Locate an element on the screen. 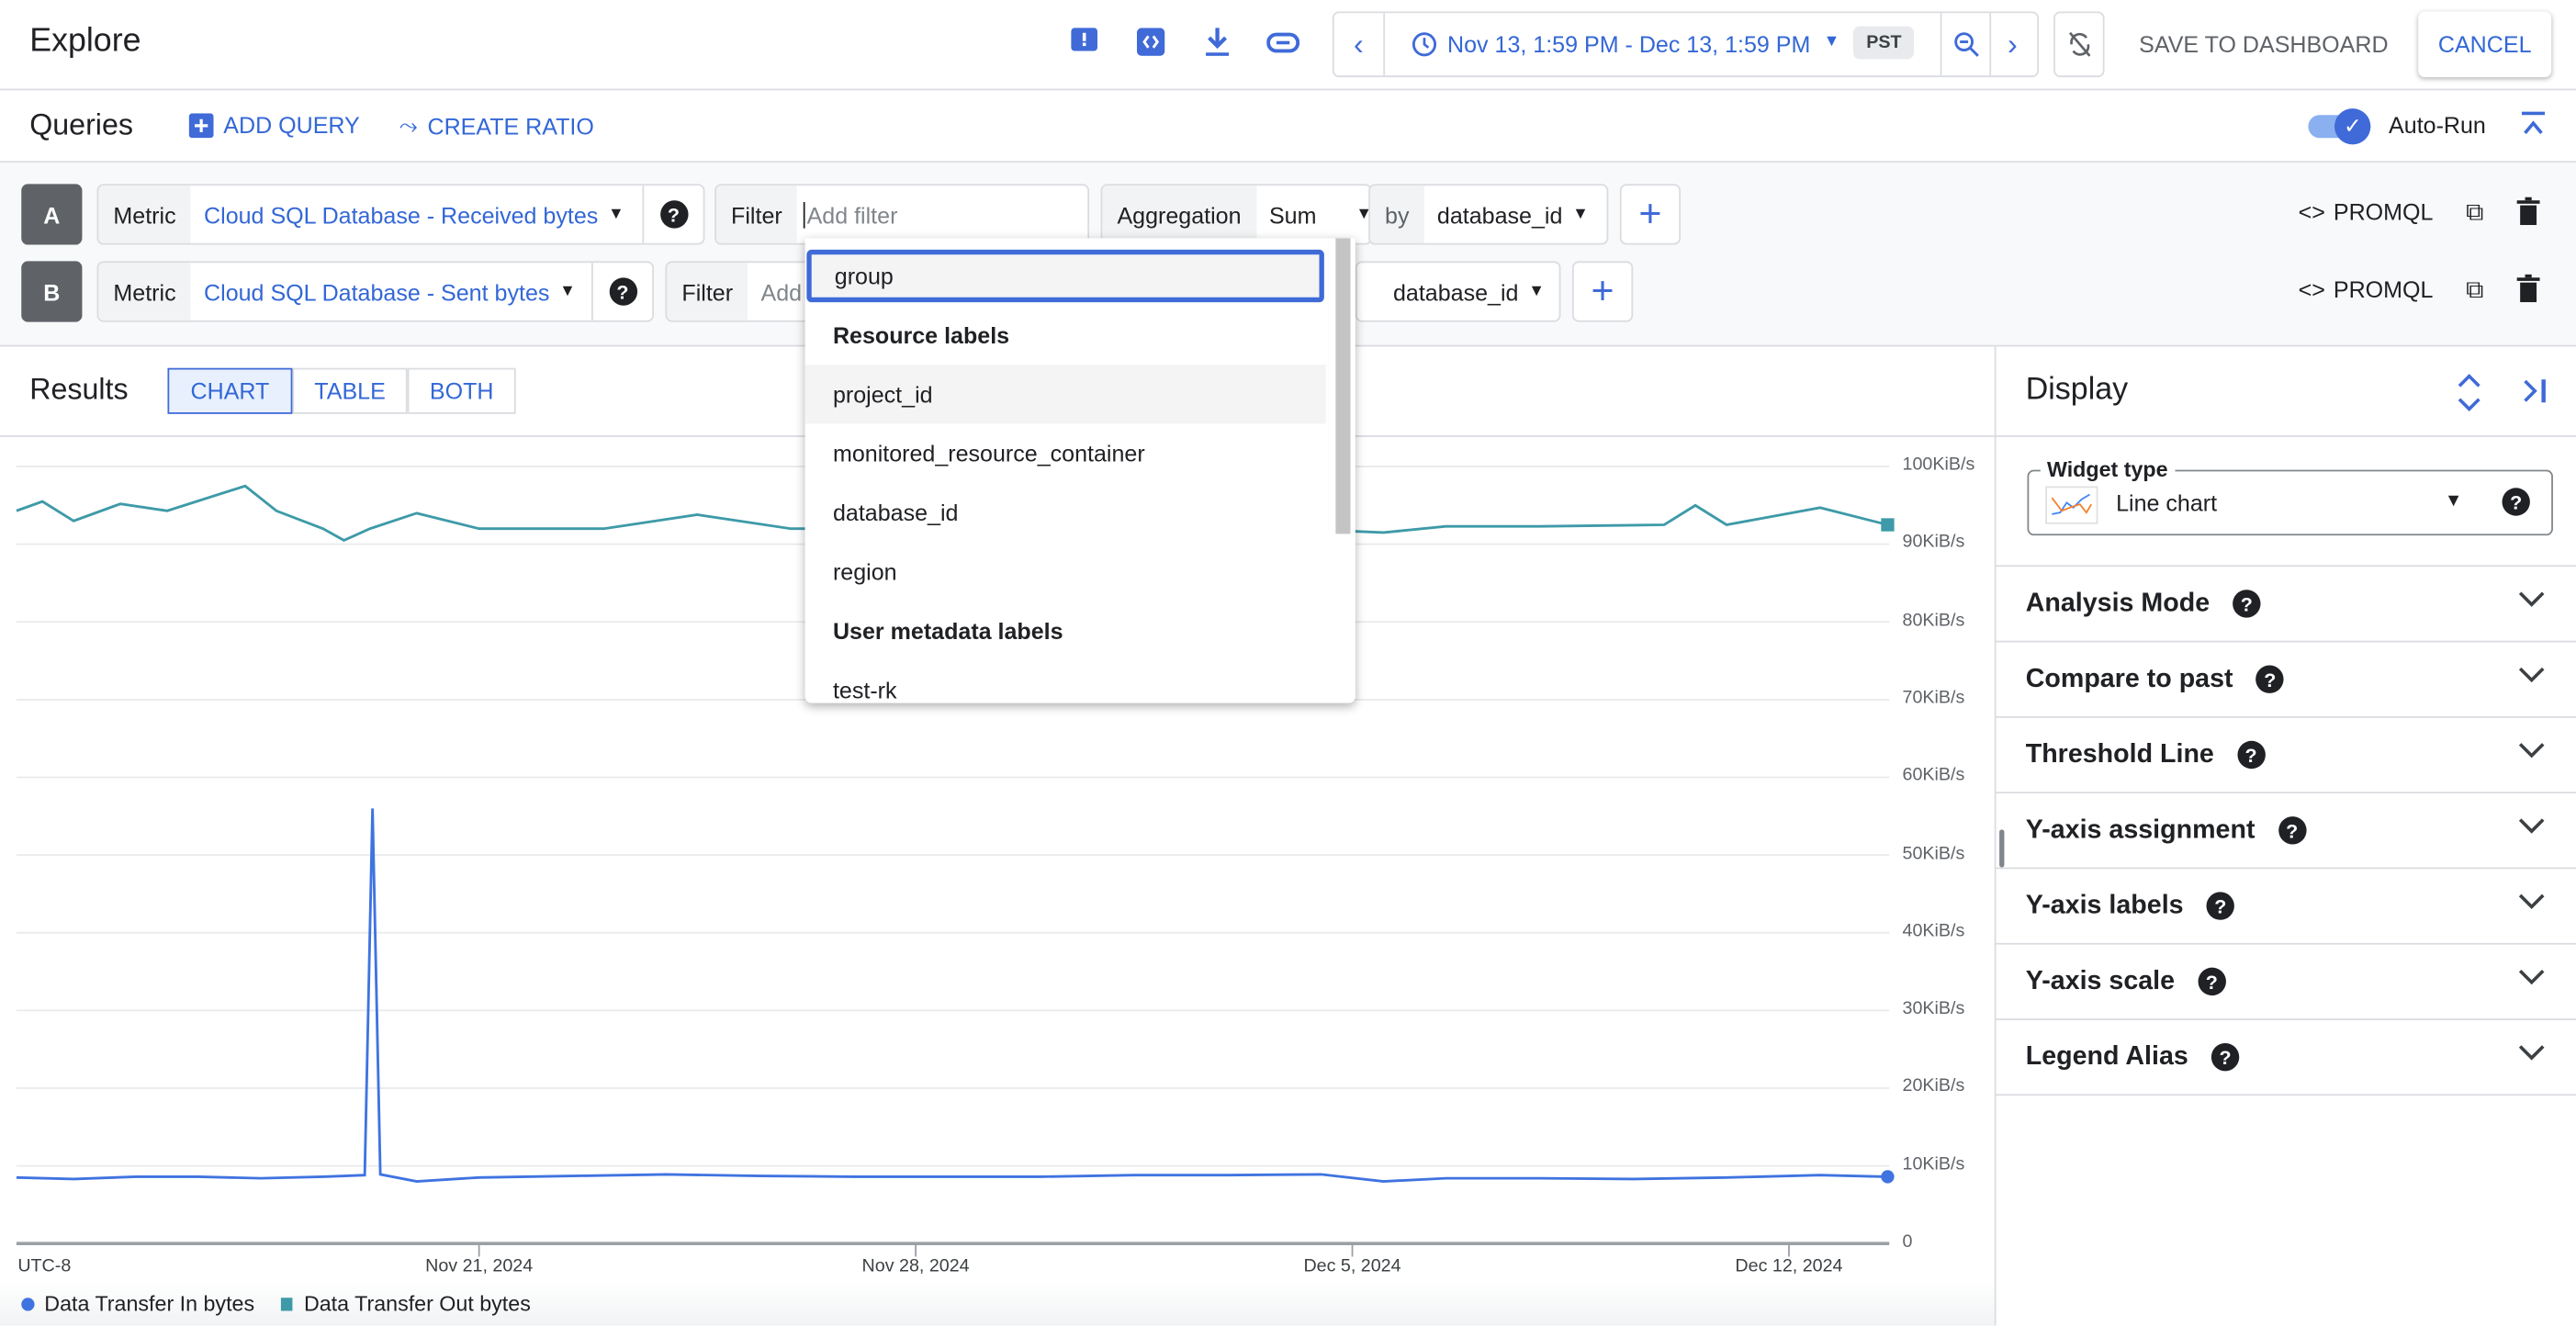 This screenshot has height=1326, width=2576. dropdown-header-resource-labels: Resource labels is located at coordinates (921, 335).